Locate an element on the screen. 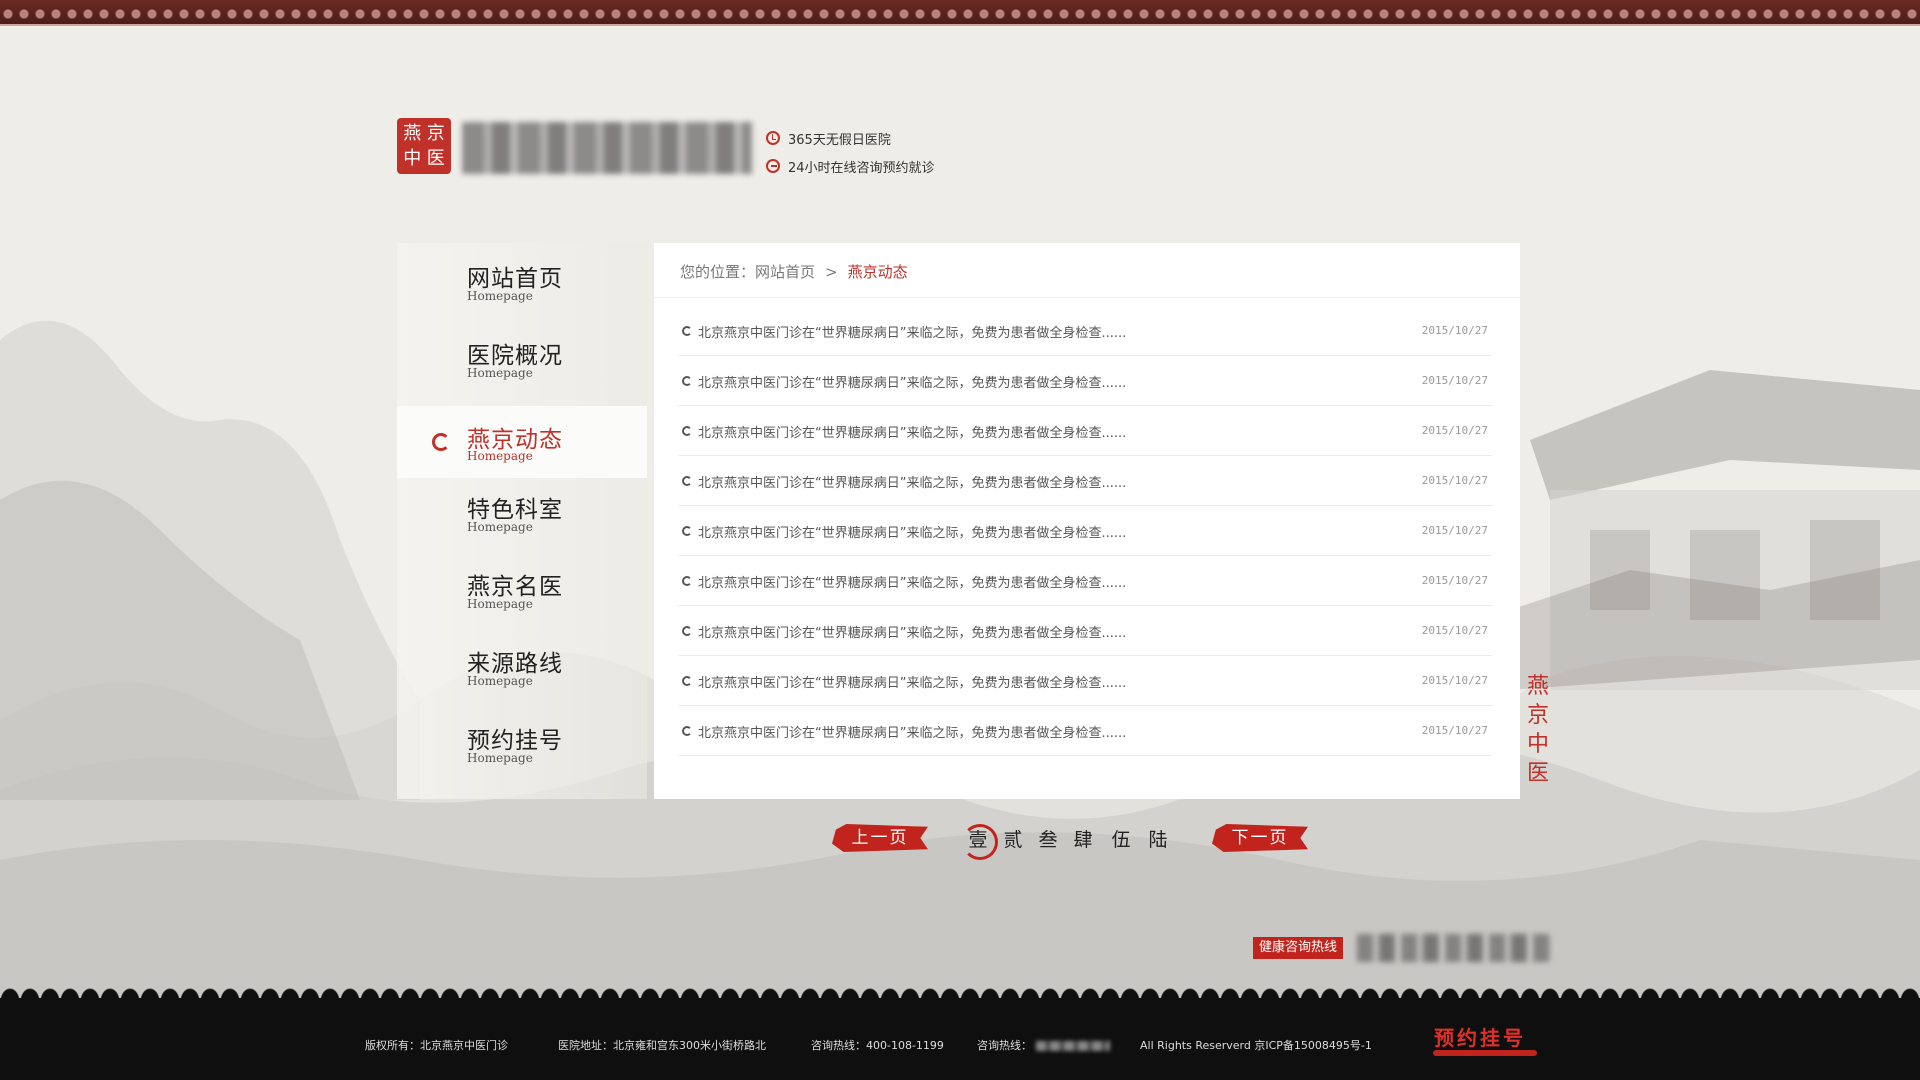 The height and width of the screenshot is (1080, 1920). info-line-holiday: 365天无假日医院 is located at coordinates (850, 138).